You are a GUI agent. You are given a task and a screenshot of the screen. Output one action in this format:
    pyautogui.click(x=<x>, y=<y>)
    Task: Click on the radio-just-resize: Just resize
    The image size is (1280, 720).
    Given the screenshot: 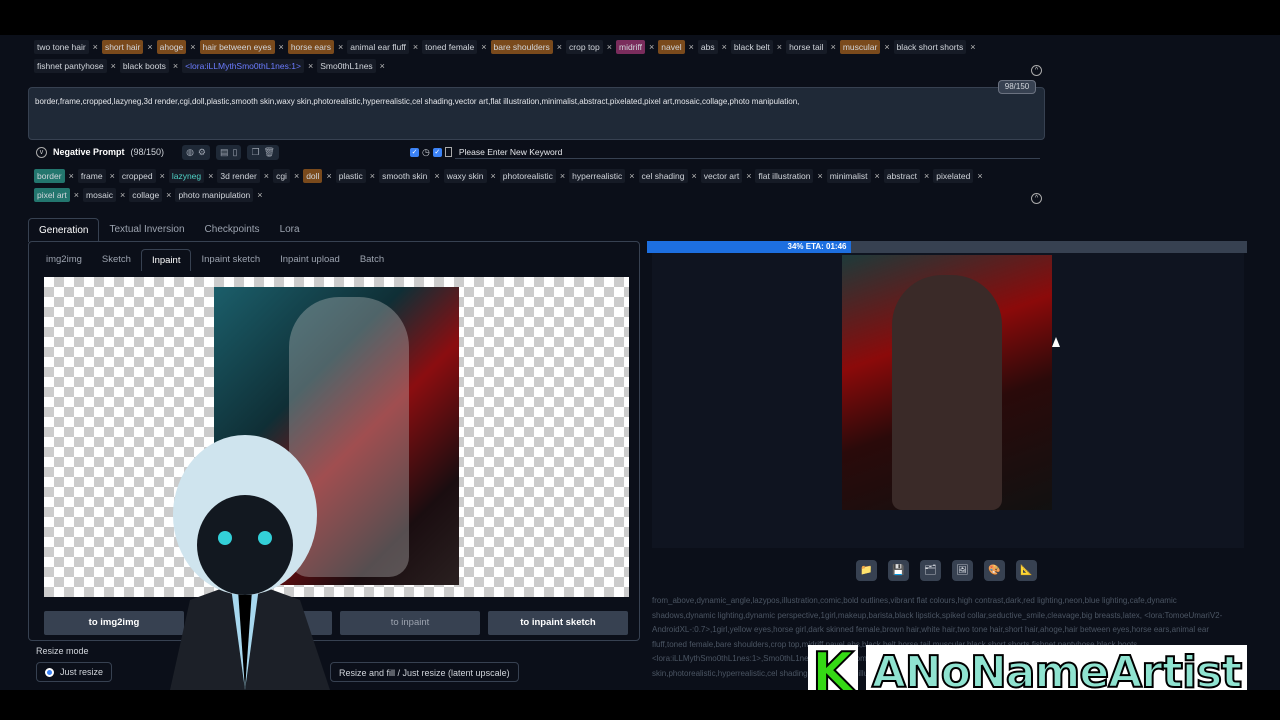 What is the action you would take?
    pyautogui.click(x=74, y=672)
    